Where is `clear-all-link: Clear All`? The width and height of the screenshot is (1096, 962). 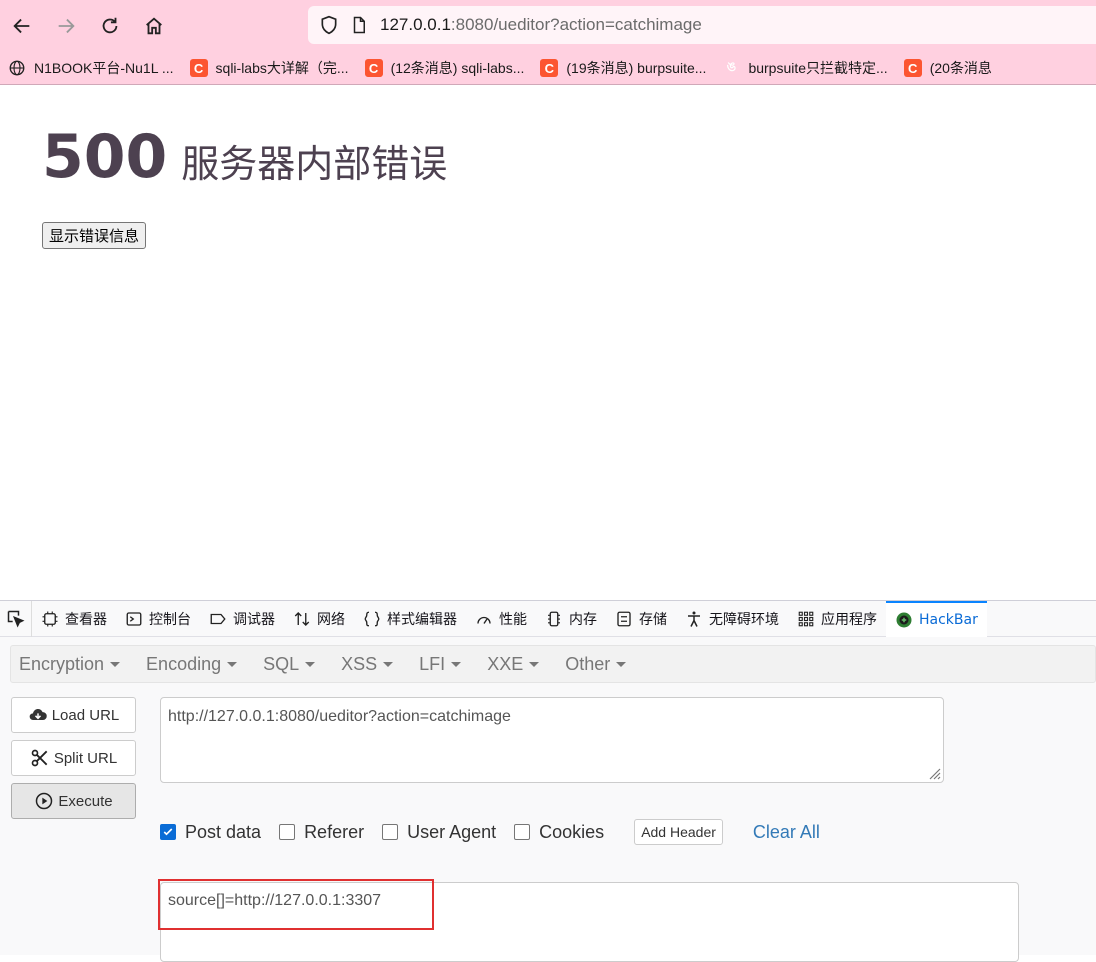
clear-all-link: Clear All is located at coordinates (786, 832).